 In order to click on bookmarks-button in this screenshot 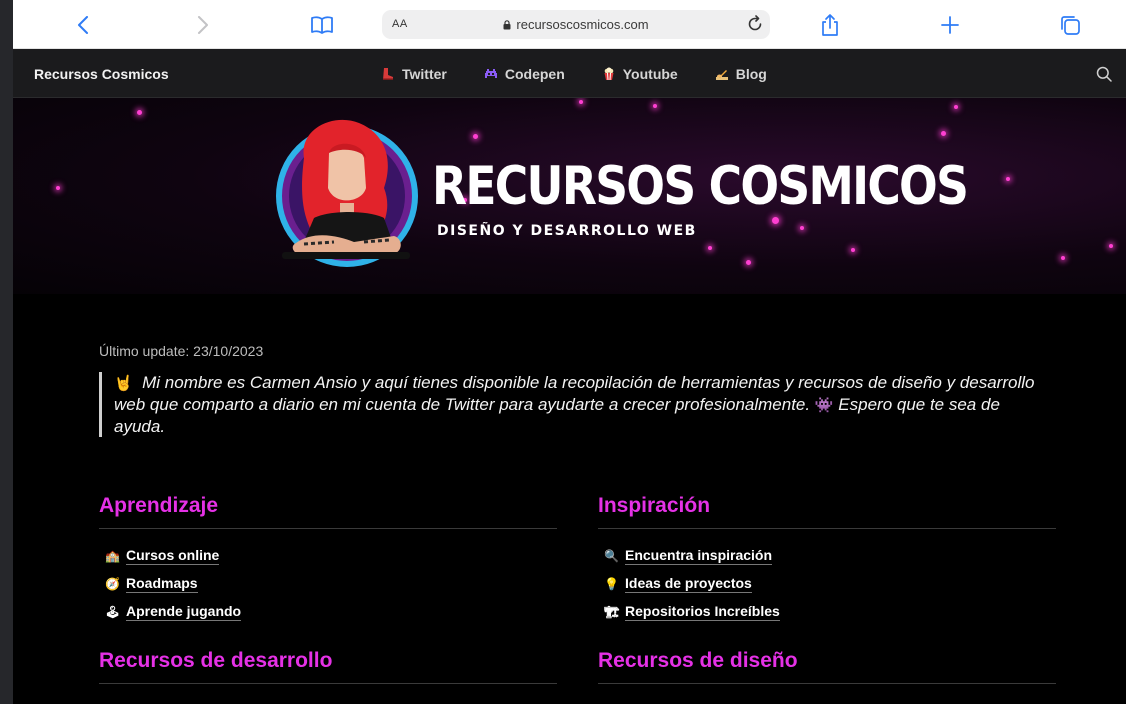, I will do `click(322, 25)`.